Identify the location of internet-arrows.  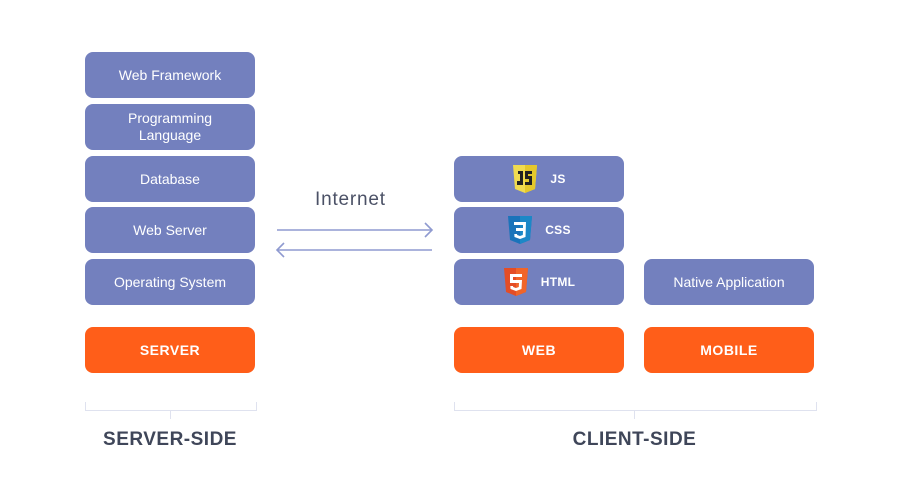
(354, 240).